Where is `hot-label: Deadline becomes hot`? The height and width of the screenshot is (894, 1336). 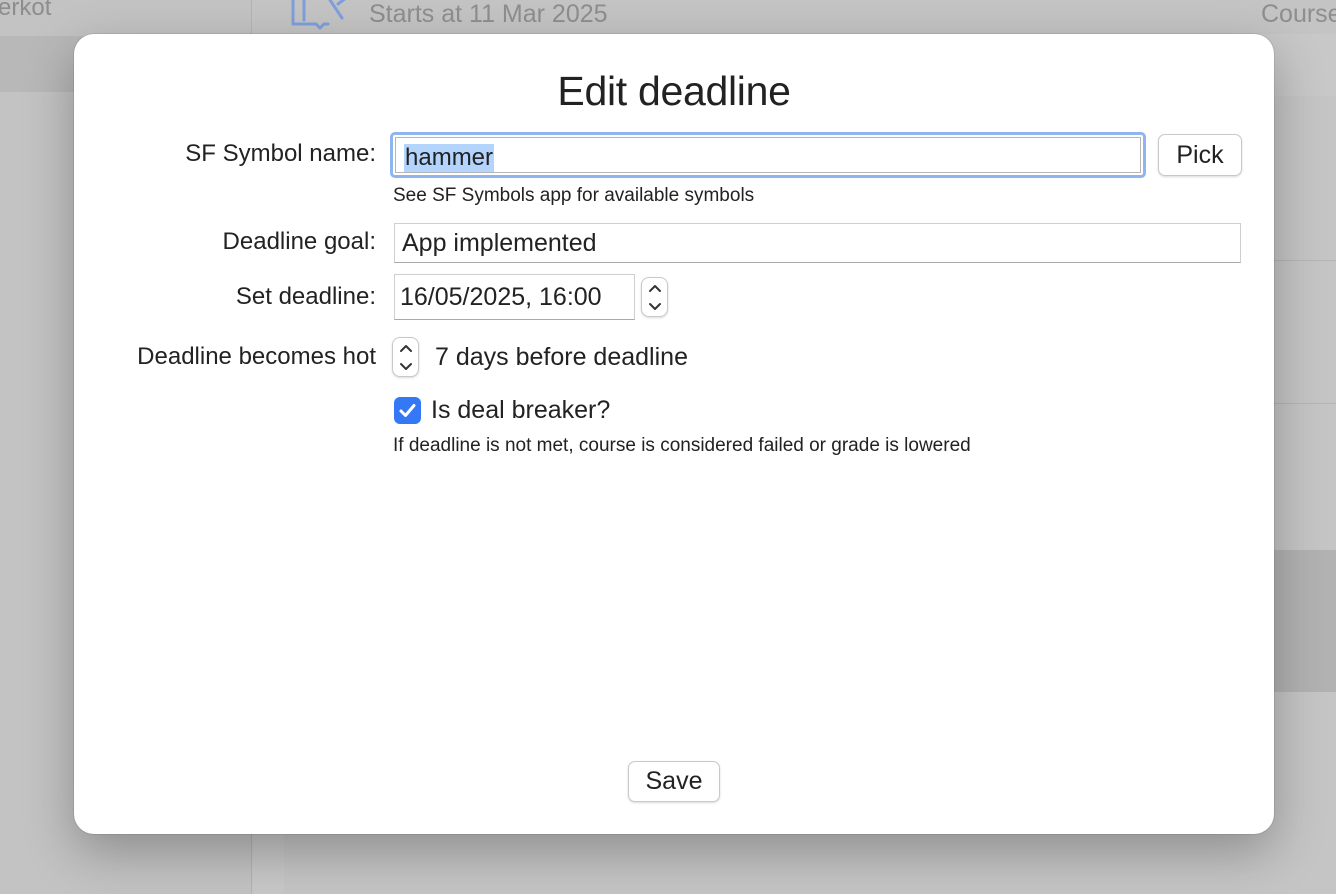 hot-label: Deadline becomes hot is located at coordinates (256, 356).